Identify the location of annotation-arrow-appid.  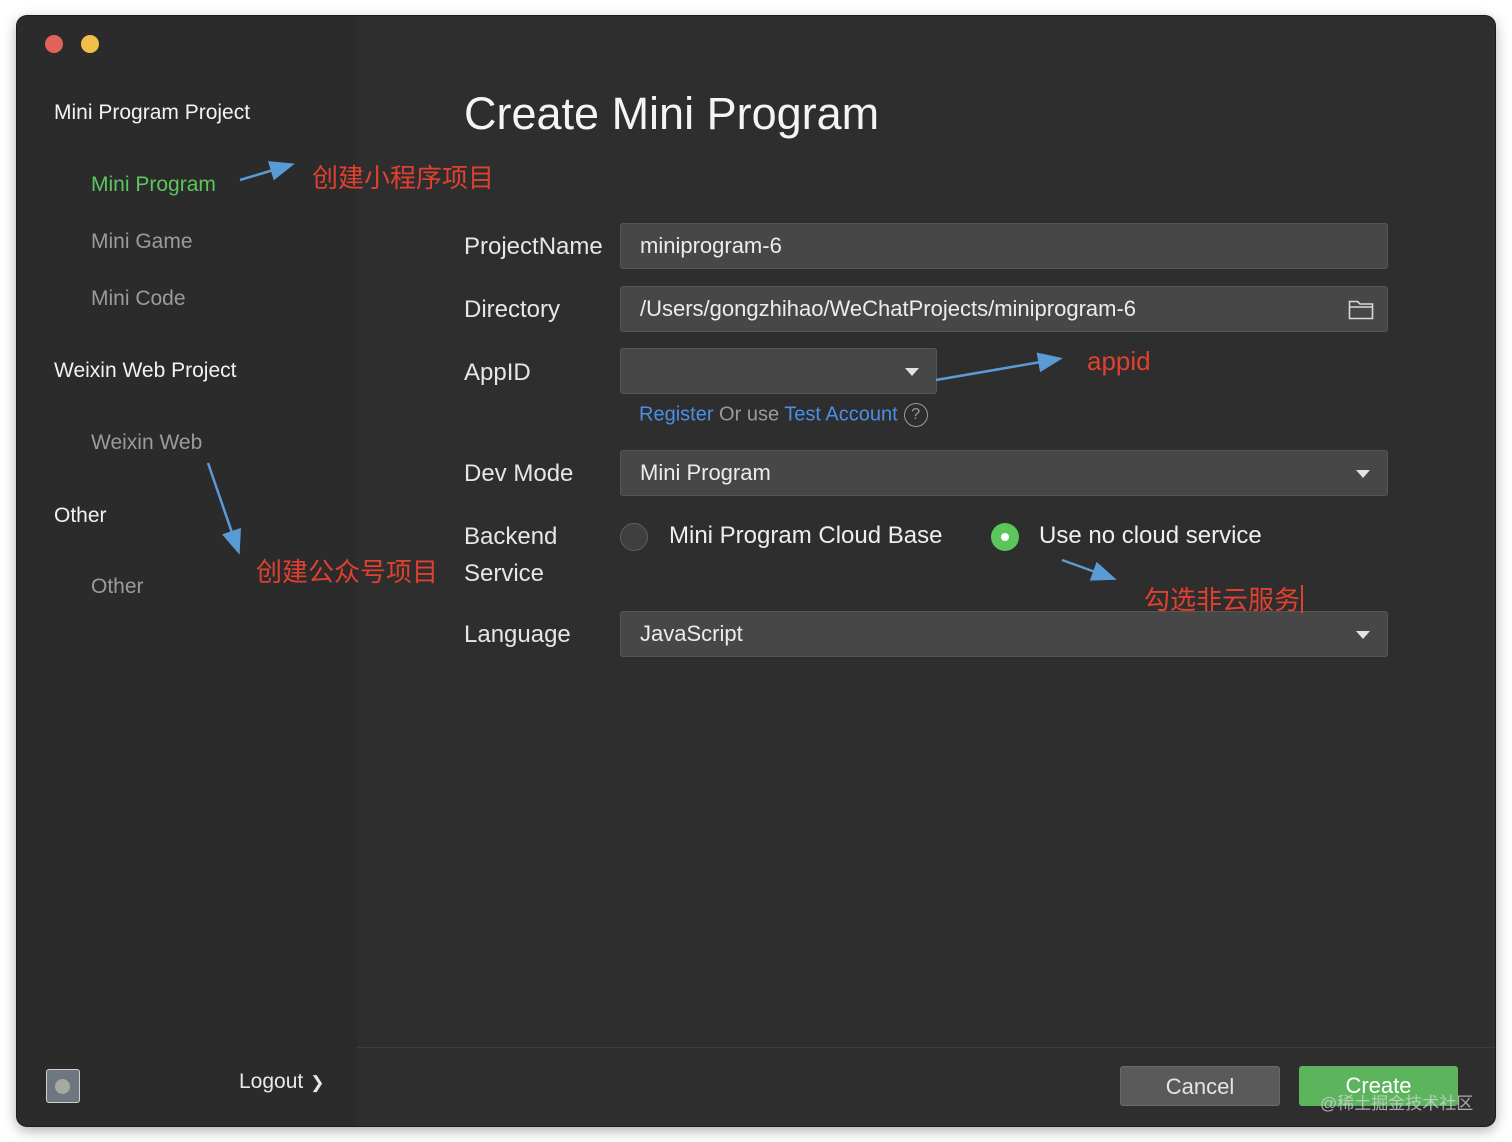
(999, 367).